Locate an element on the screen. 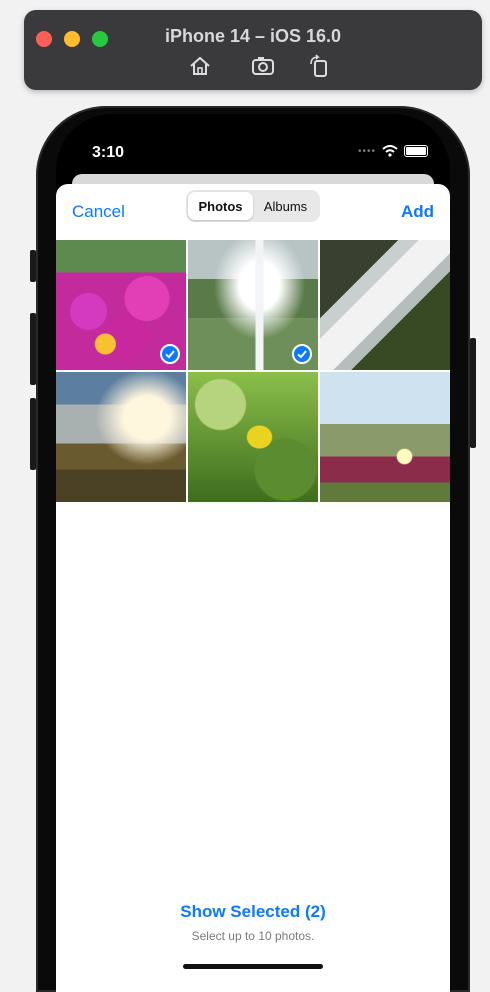 This screenshot has width=490, height=992. selection-hint: Select up to 10 photos. is located at coordinates (253, 936).